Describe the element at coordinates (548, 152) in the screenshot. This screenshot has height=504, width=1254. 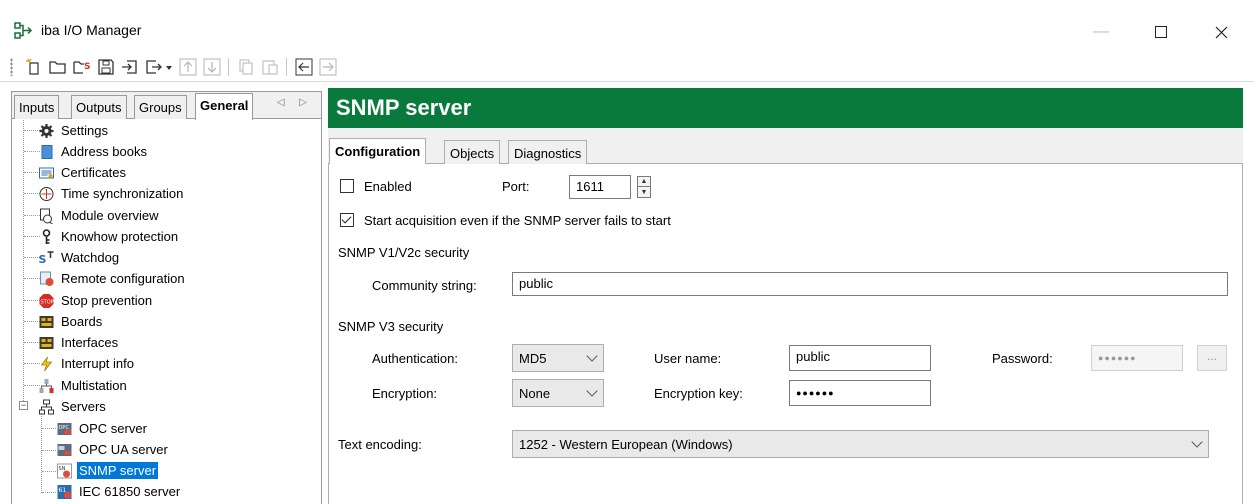
I see `tab-diagnostics: Diagnostics` at that location.